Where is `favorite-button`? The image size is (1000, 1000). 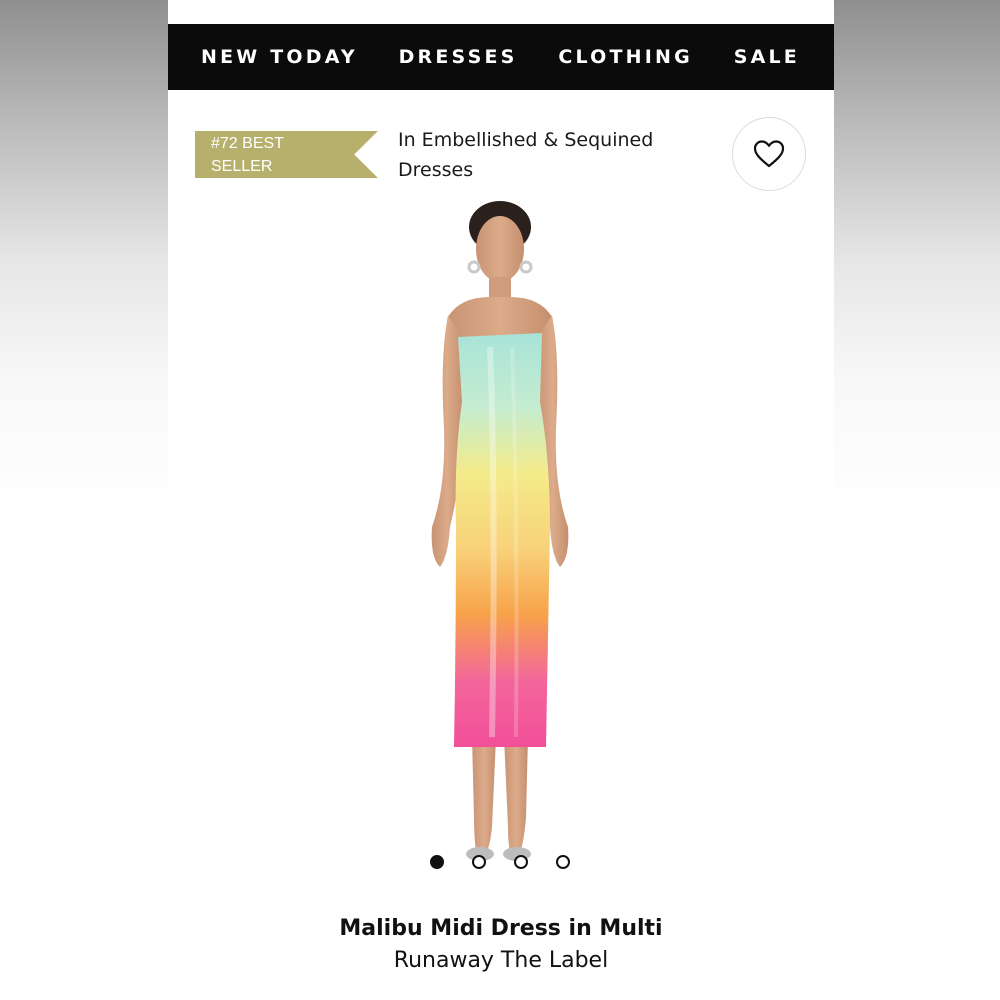
favorite-button is located at coordinates (769, 154).